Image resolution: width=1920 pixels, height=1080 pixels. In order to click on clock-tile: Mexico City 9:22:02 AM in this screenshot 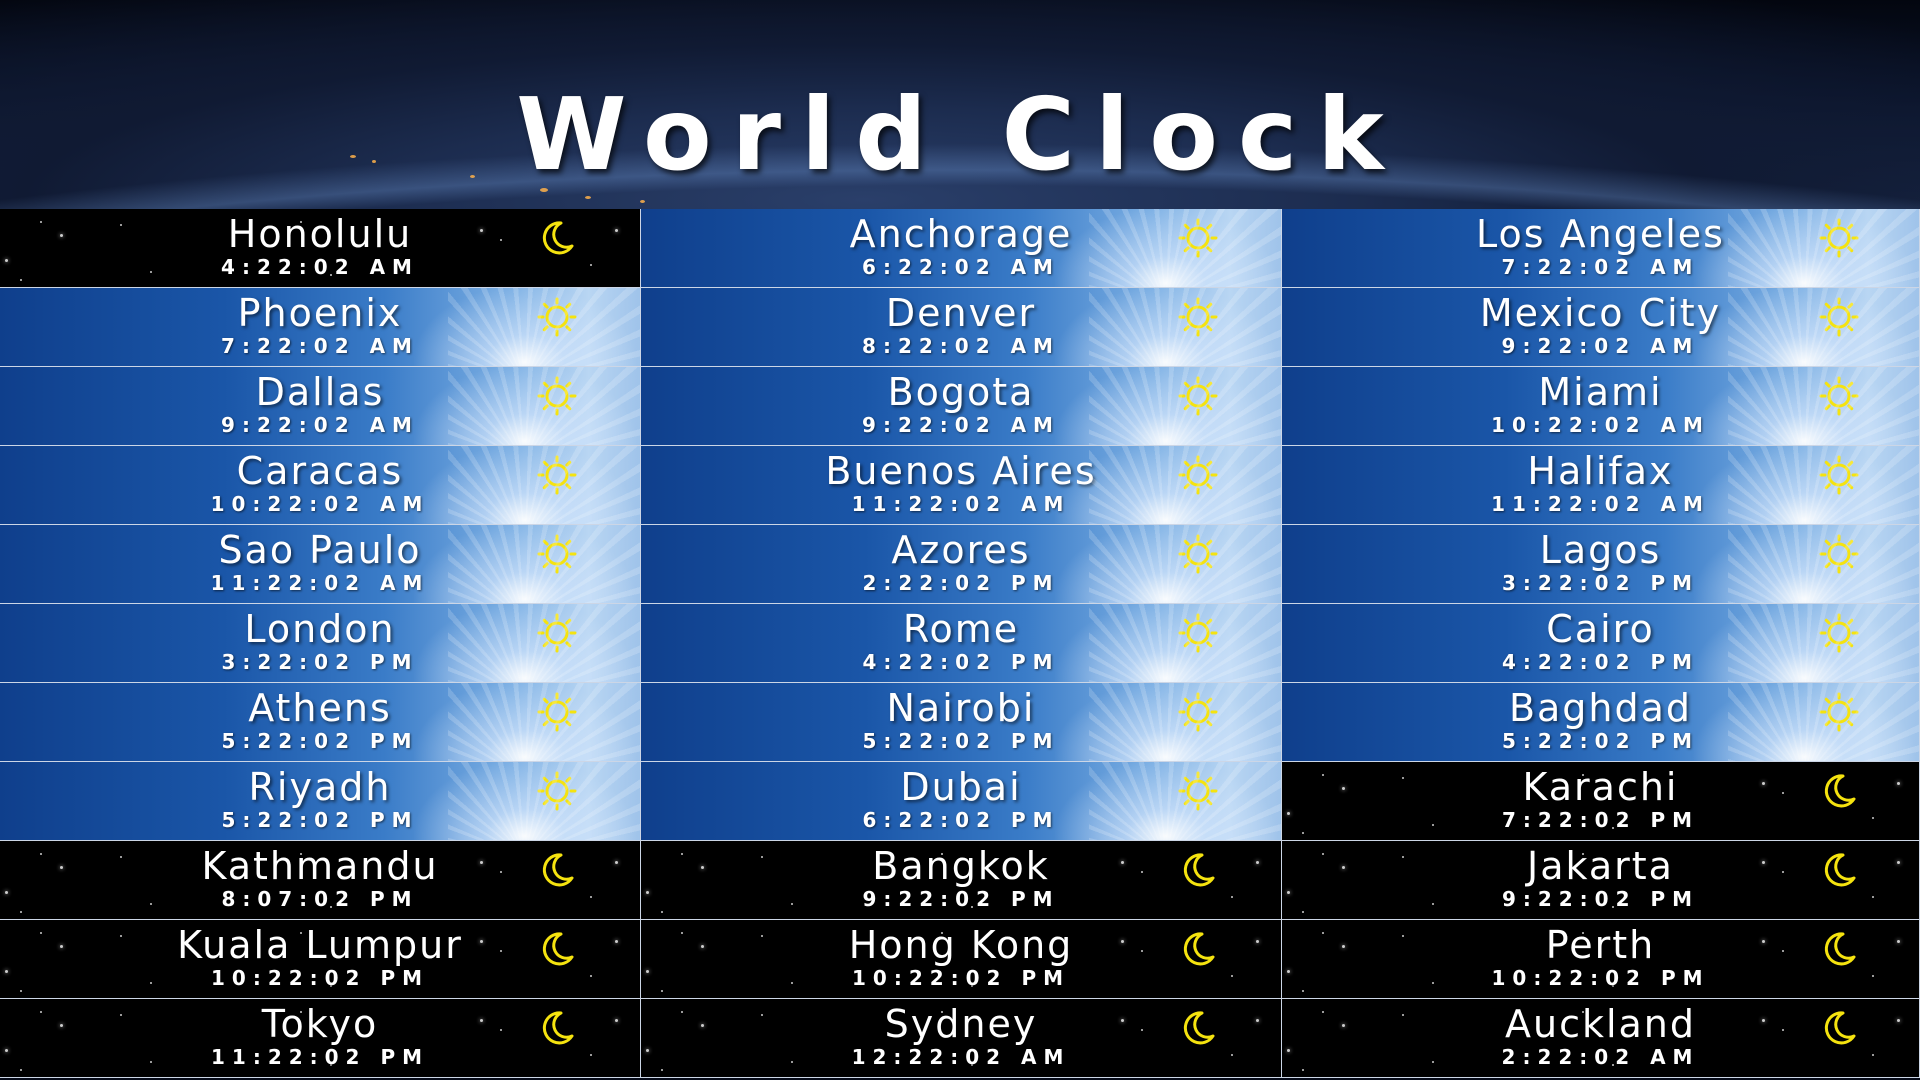, I will do `click(1601, 327)`.